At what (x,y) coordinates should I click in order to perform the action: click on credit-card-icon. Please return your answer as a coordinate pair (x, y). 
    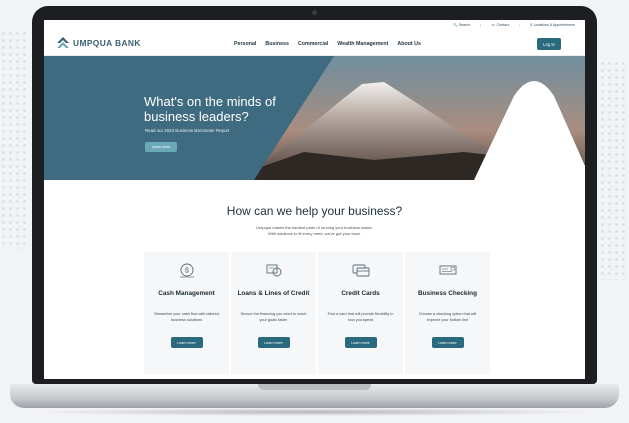
    Looking at the image, I should click on (360, 270).